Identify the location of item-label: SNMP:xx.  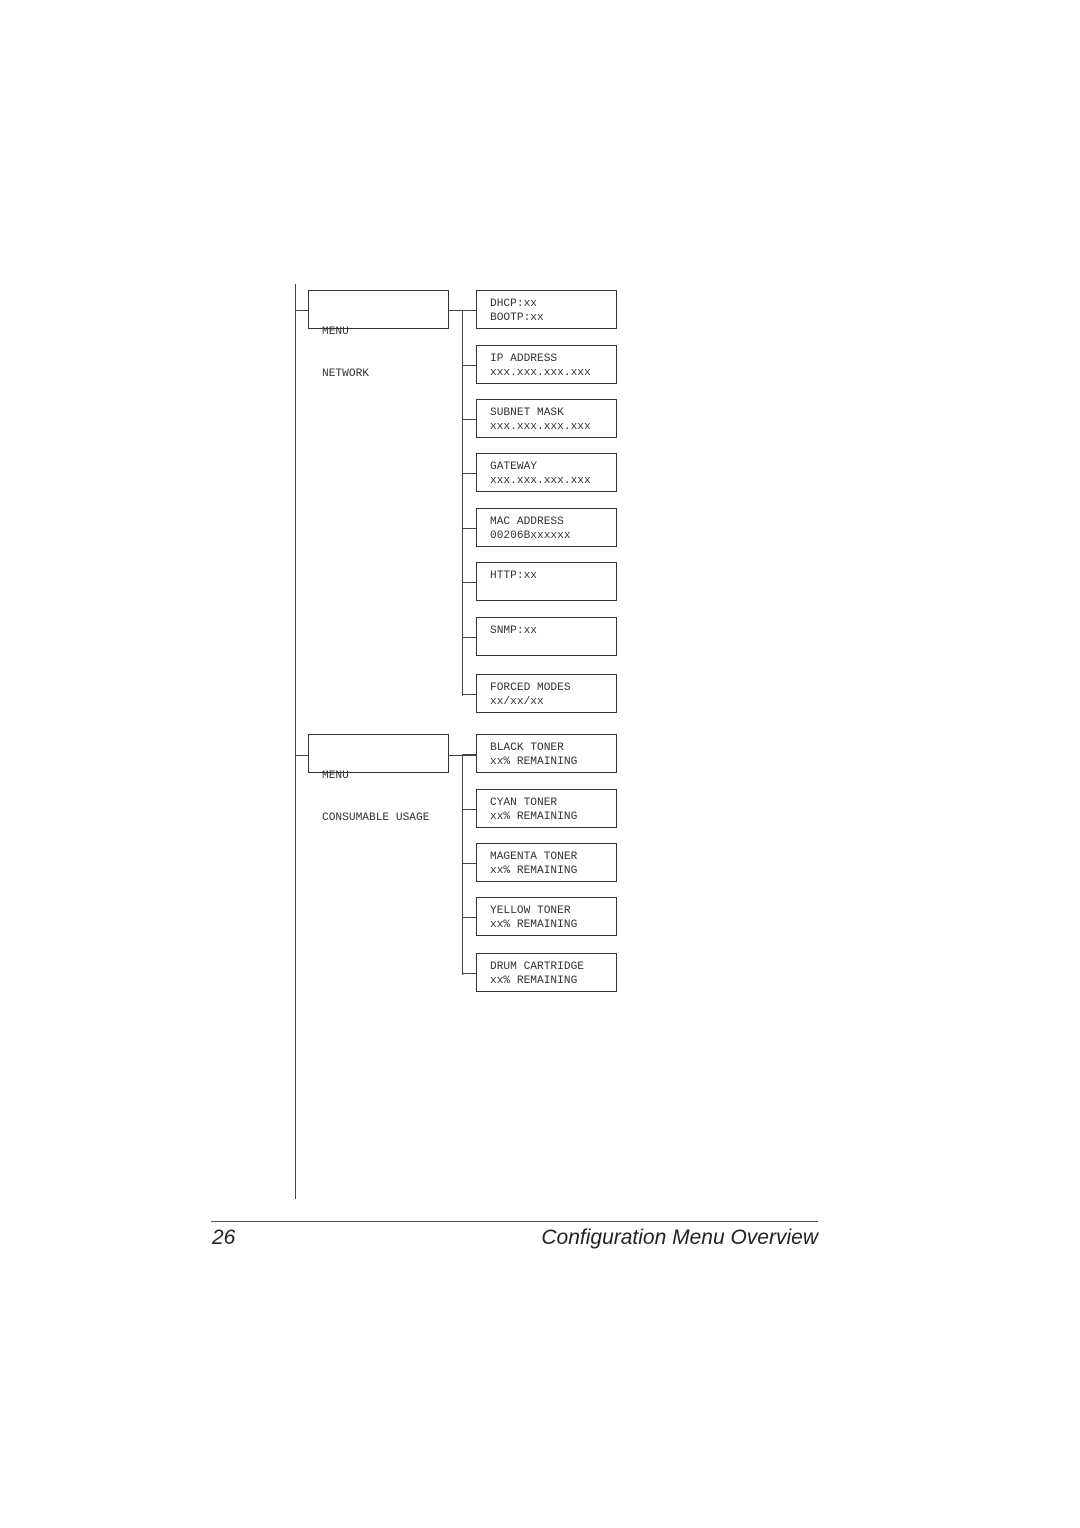
(513, 631).